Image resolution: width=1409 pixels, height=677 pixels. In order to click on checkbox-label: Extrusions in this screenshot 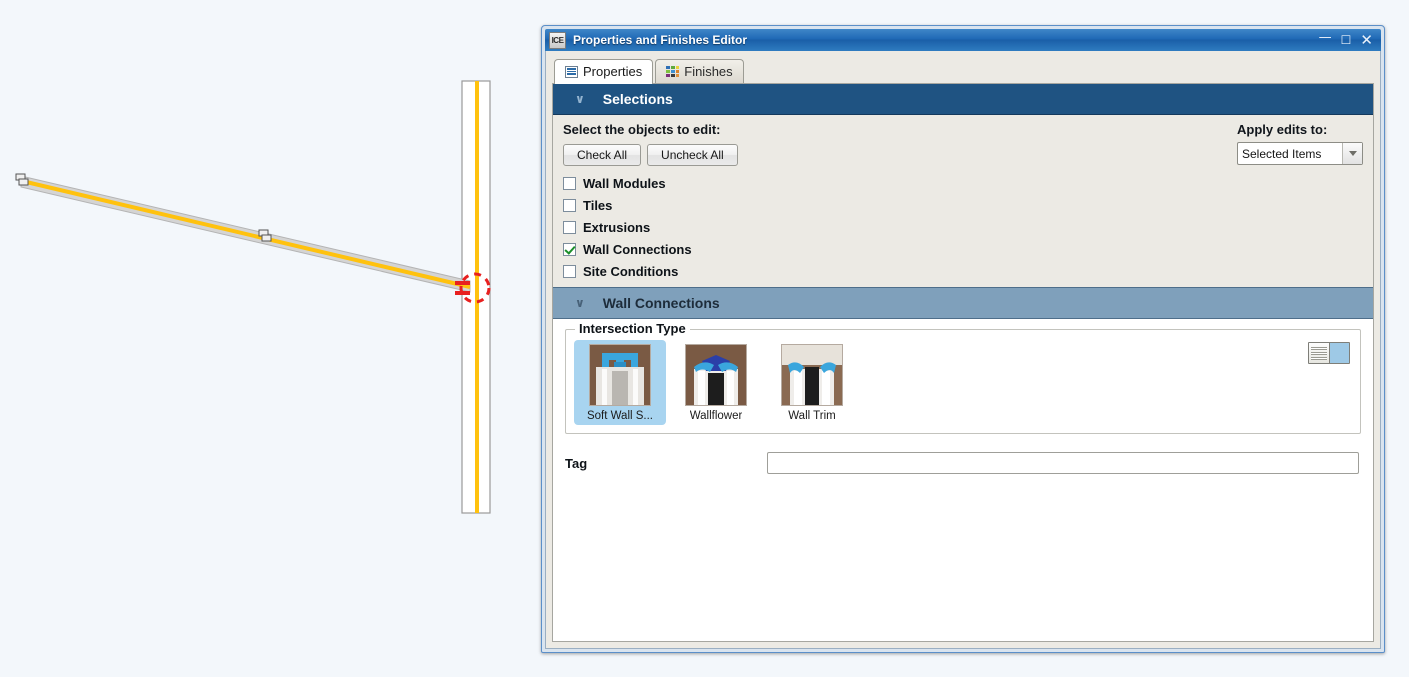, I will do `click(617, 227)`.